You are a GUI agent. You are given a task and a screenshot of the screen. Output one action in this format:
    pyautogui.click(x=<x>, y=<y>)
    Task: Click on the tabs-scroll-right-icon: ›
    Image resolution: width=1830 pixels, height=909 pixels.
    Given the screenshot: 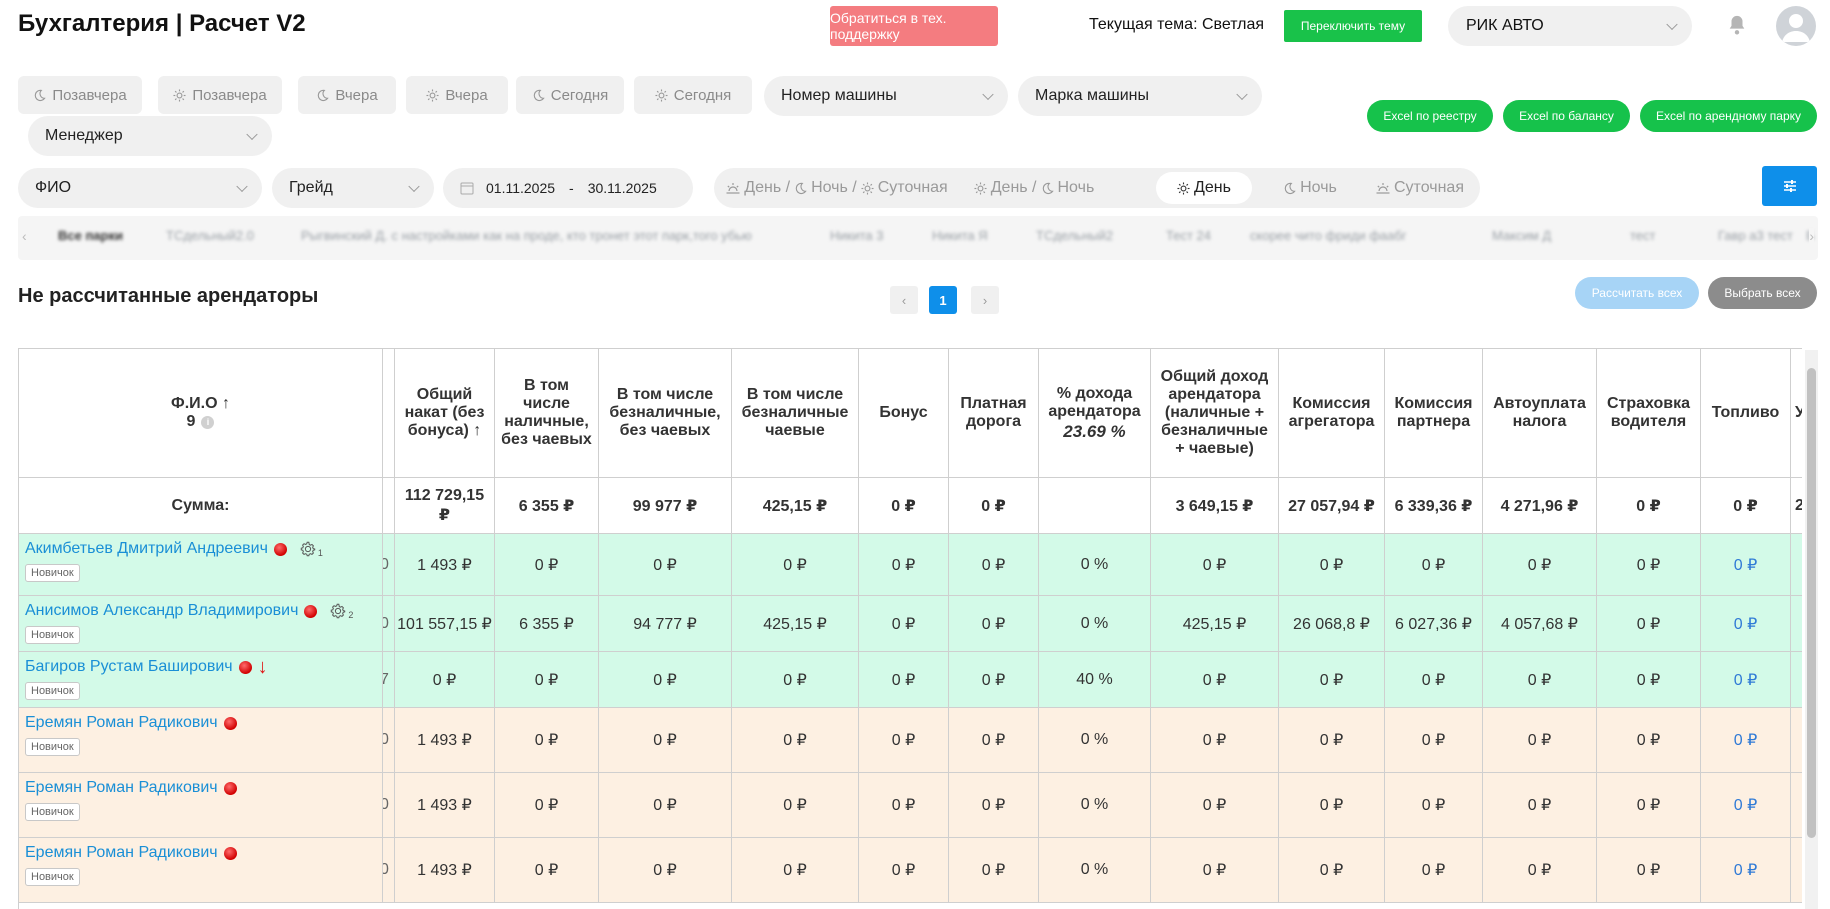 What is the action you would take?
    pyautogui.click(x=1811, y=236)
    